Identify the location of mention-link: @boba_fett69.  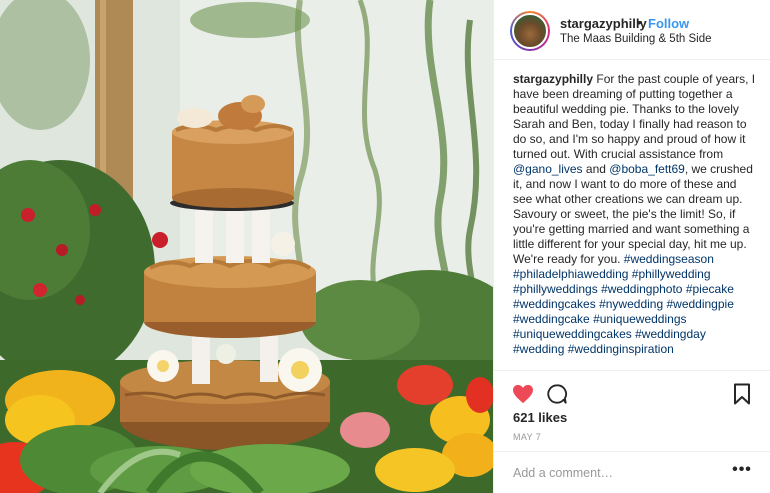
(647, 169).